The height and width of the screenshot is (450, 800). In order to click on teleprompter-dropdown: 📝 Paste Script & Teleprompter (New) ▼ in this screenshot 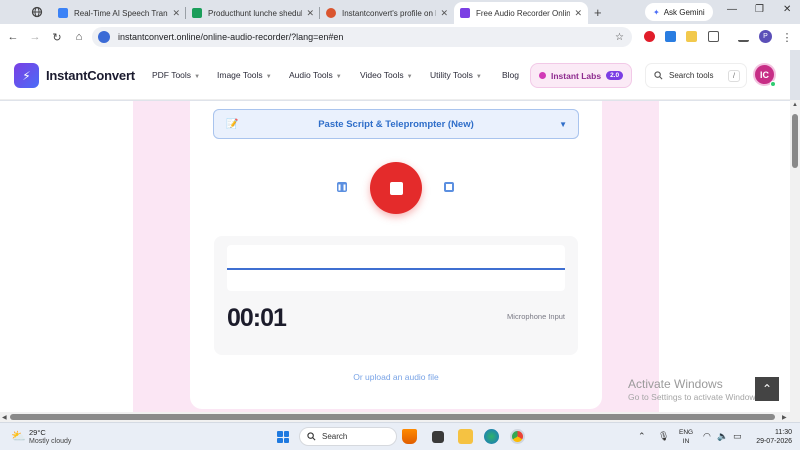, I will do `click(396, 124)`.